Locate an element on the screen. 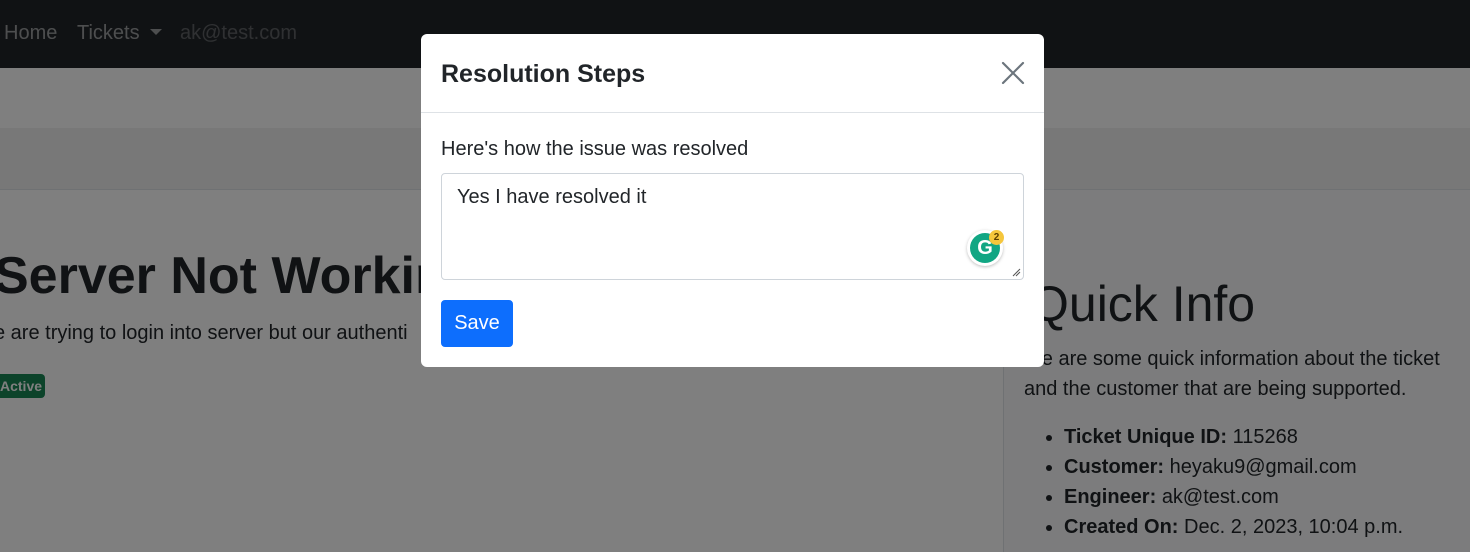 This screenshot has height=552, width=1470. grammarly-count-badge: 2 is located at coordinates (996, 237).